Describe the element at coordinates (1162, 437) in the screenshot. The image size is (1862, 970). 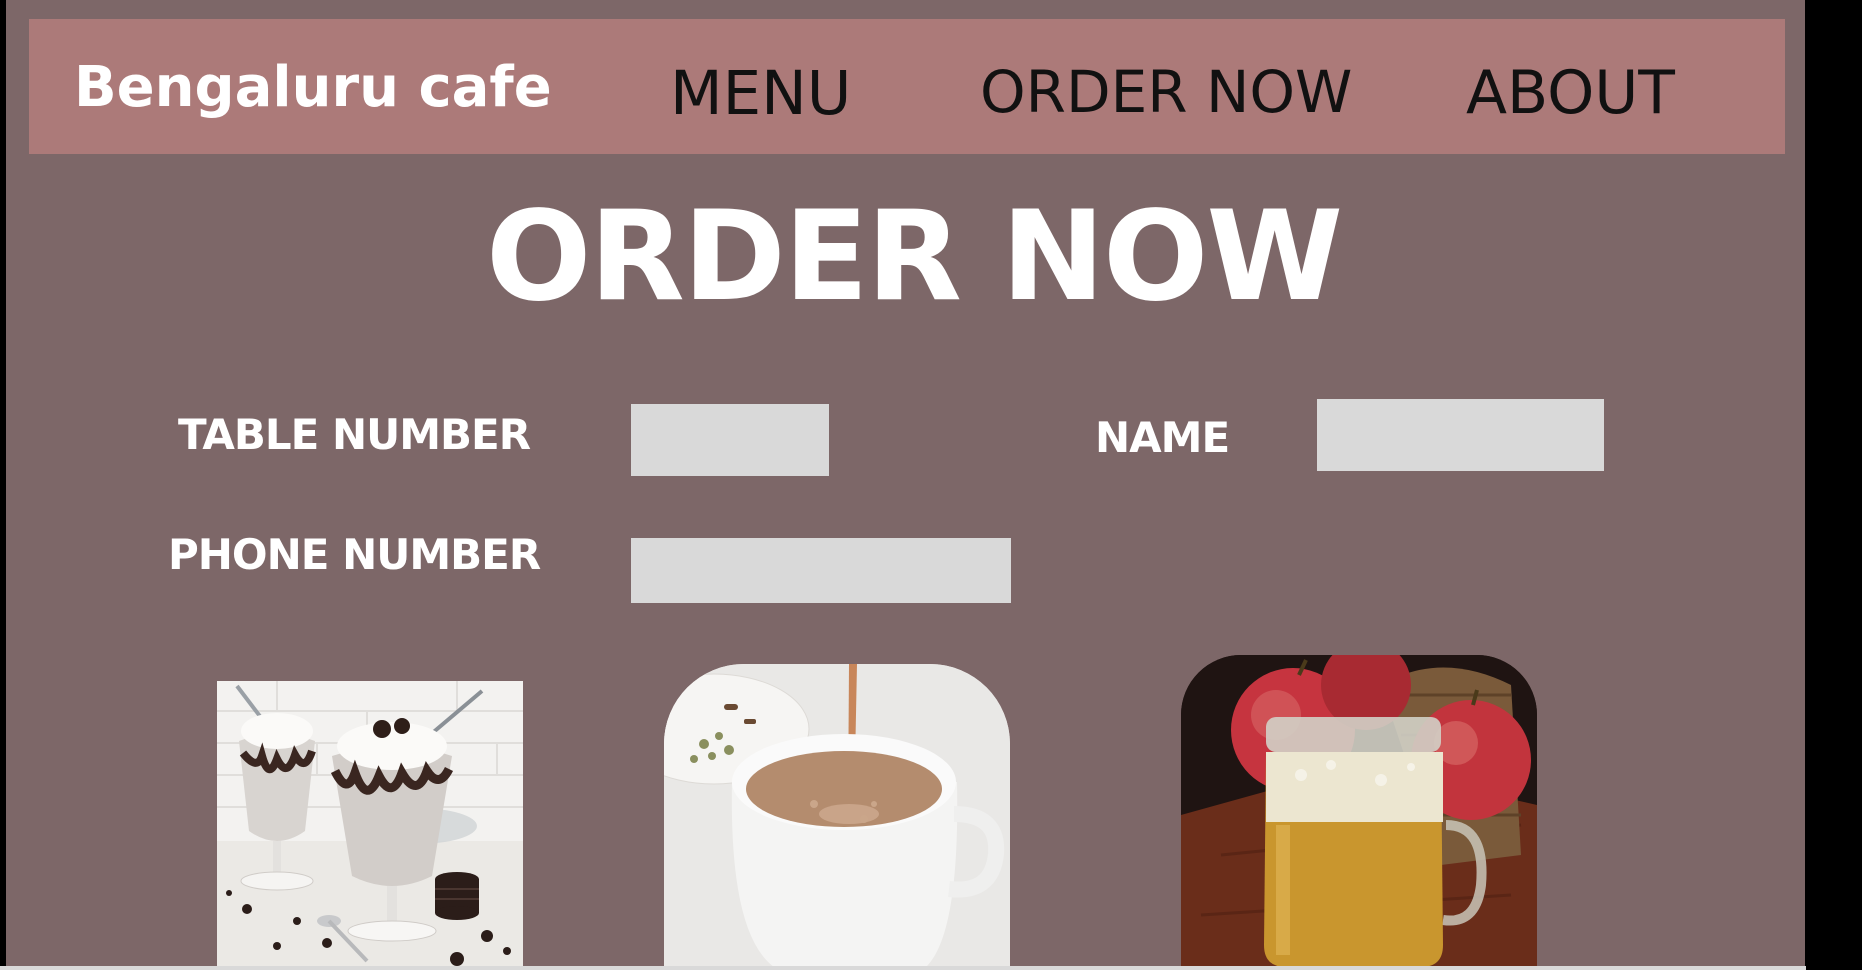
I see `name-label: NAME` at that location.